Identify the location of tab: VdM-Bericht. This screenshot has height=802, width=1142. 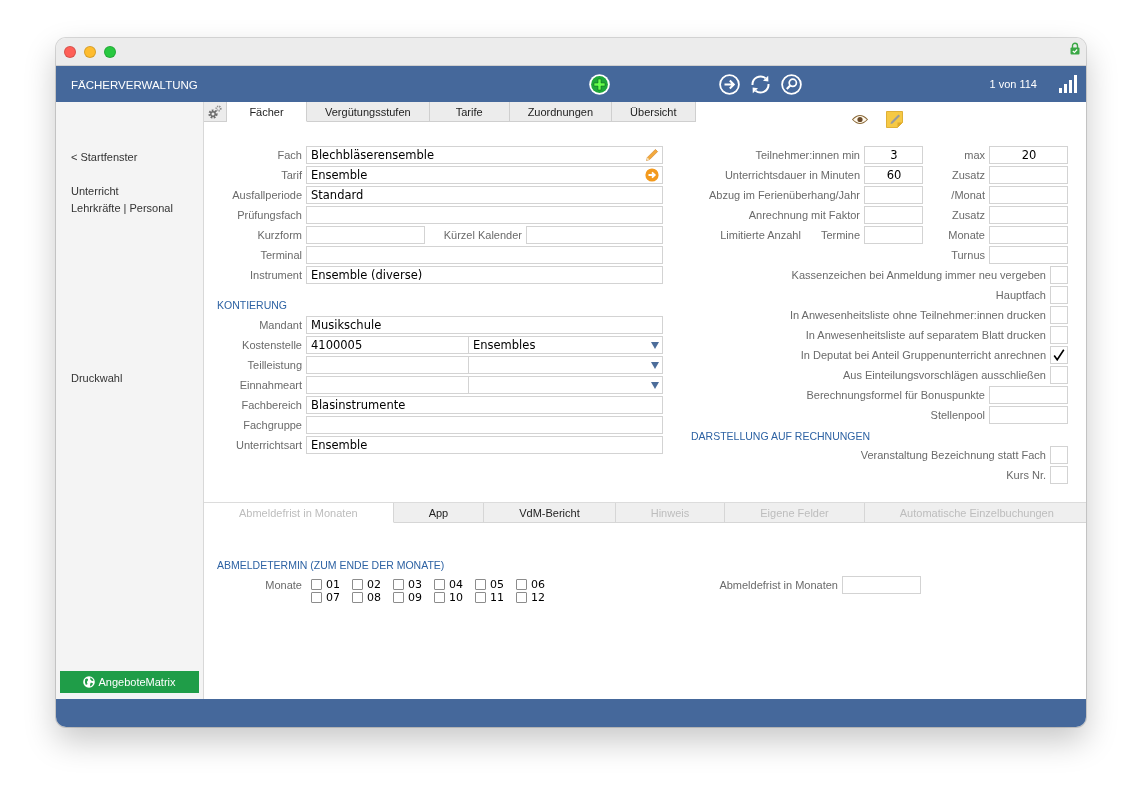
(550, 513).